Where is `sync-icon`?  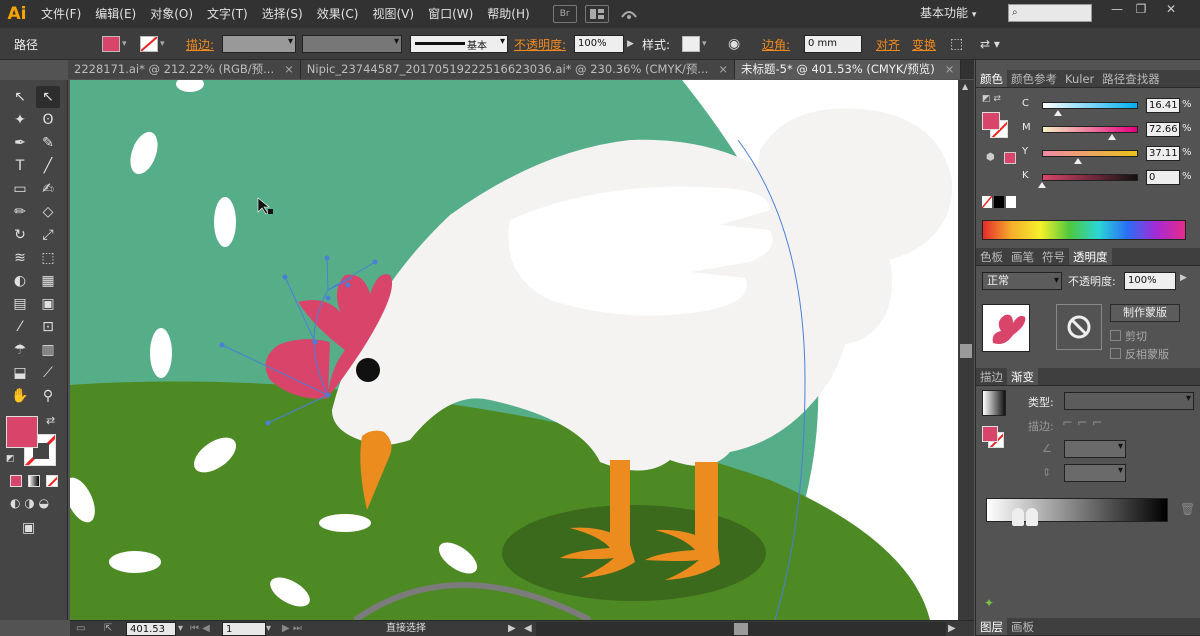
sync-icon is located at coordinates (629, 14).